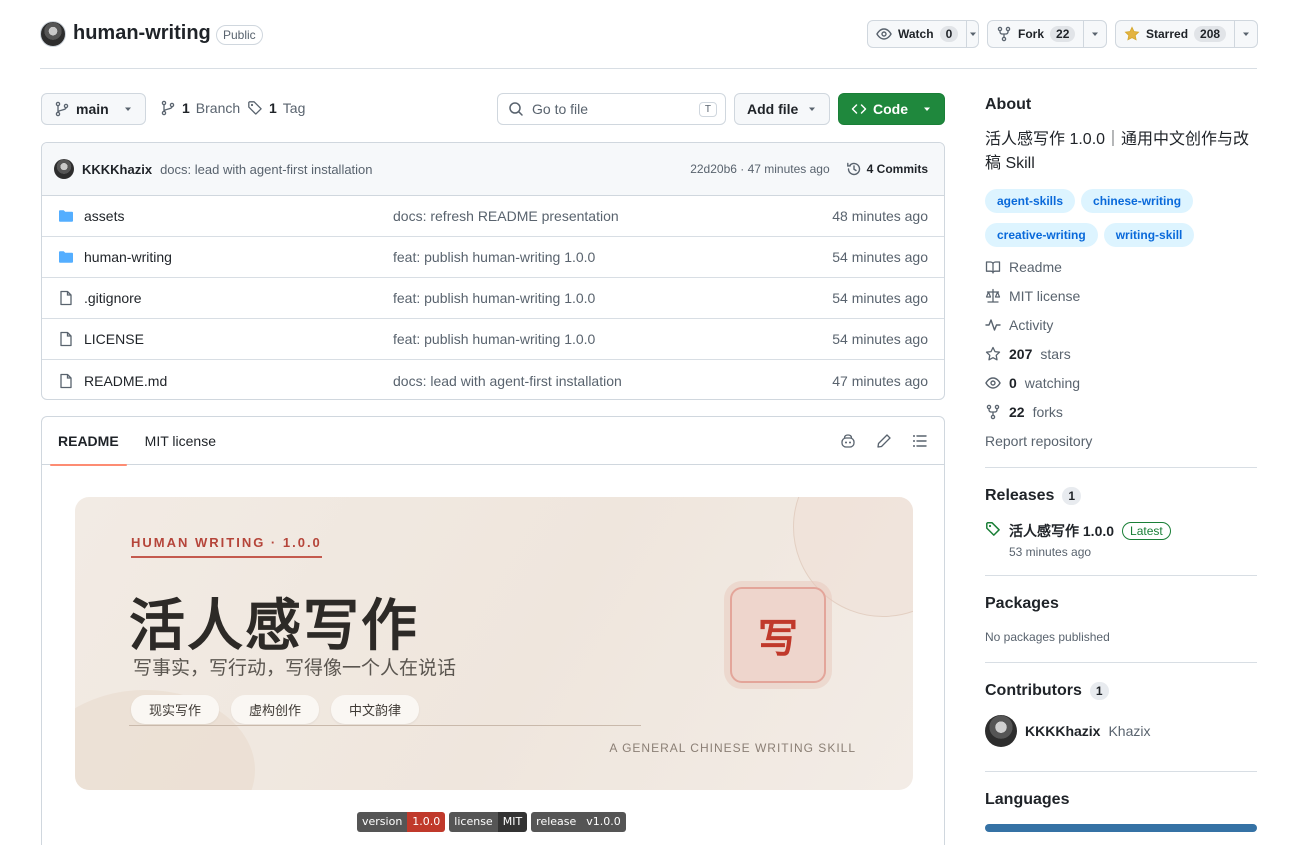 The height and width of the screenshot is (845, 1292). What do you see at coordinates (114, 339) in the screenshot?
I see `file-name: LICENSE` at bounding box center [114, 339].